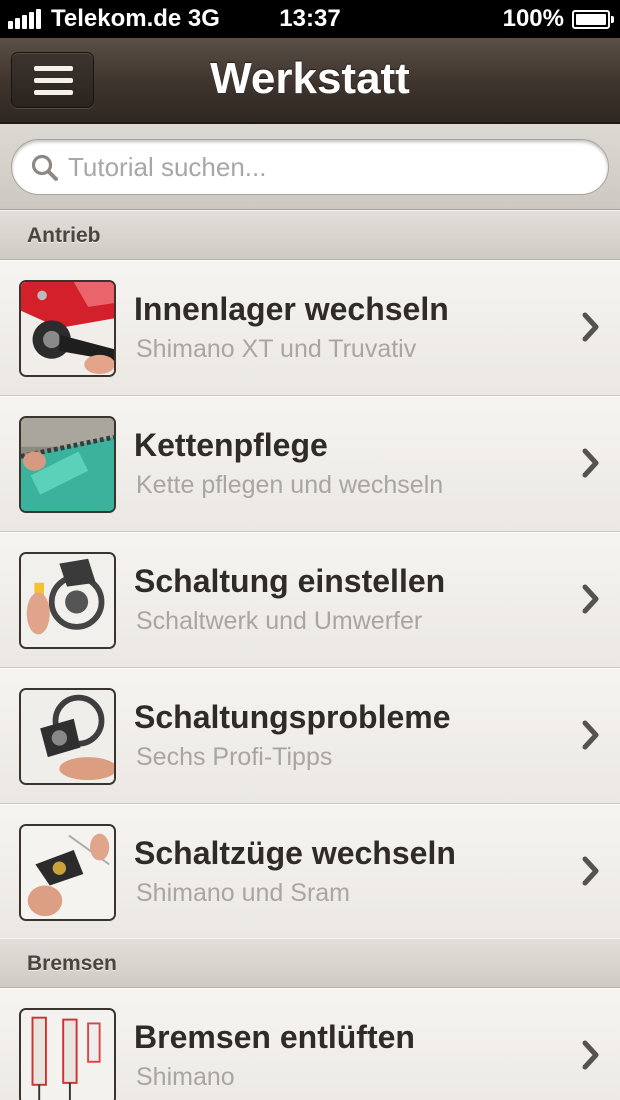 This screenshot has height=1100, width=620. What do you see at coordinates (231, 445) in the screenshot?
I see `item-title: Kettenpflege` at bounding box center [231, 445].